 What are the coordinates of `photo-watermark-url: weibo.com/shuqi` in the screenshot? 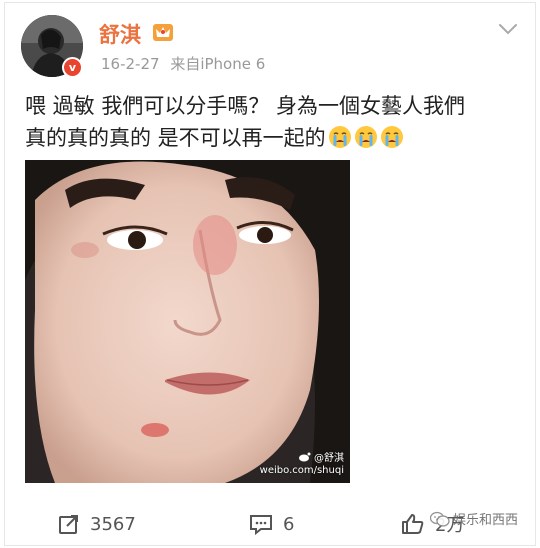 It's located at (301, 470).